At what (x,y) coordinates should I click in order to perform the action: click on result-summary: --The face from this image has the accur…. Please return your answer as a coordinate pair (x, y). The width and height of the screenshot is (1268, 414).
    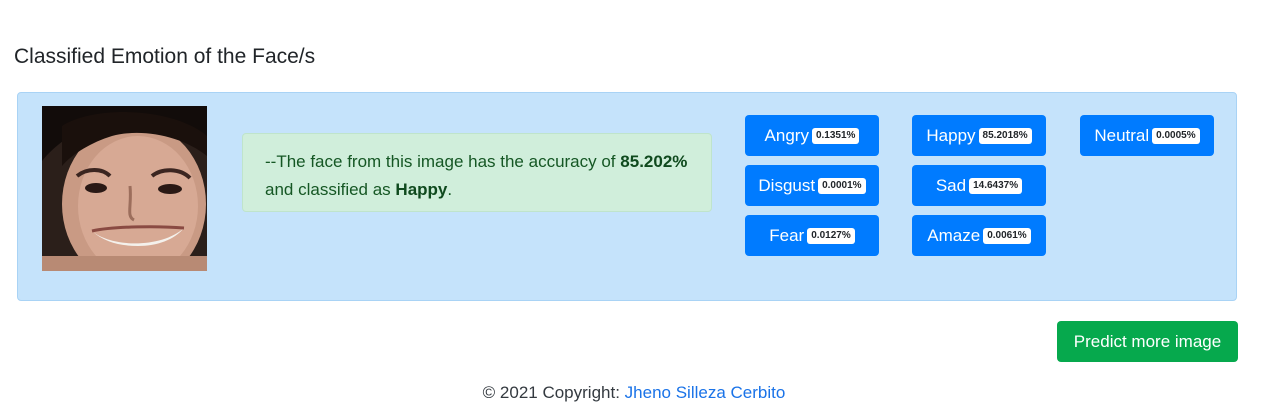
    Looking at the image, I should click on (477, 172).